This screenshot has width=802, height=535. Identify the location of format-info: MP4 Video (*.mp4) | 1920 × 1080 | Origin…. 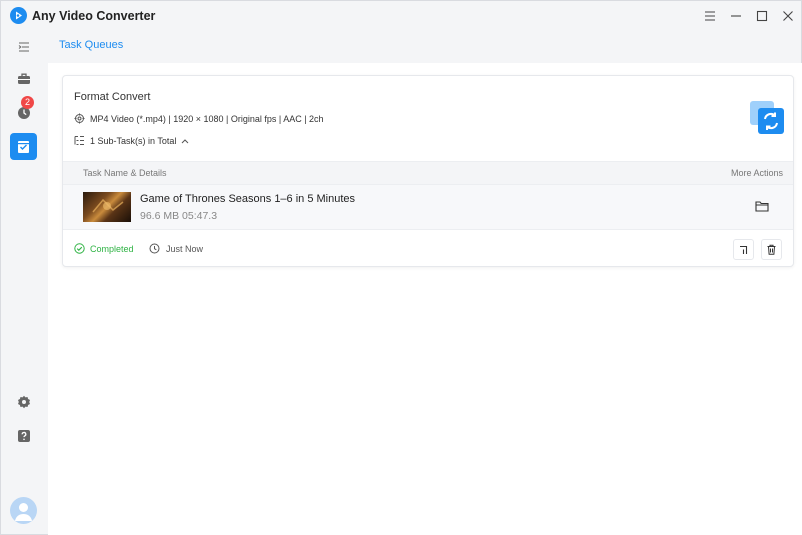
(199, 118).